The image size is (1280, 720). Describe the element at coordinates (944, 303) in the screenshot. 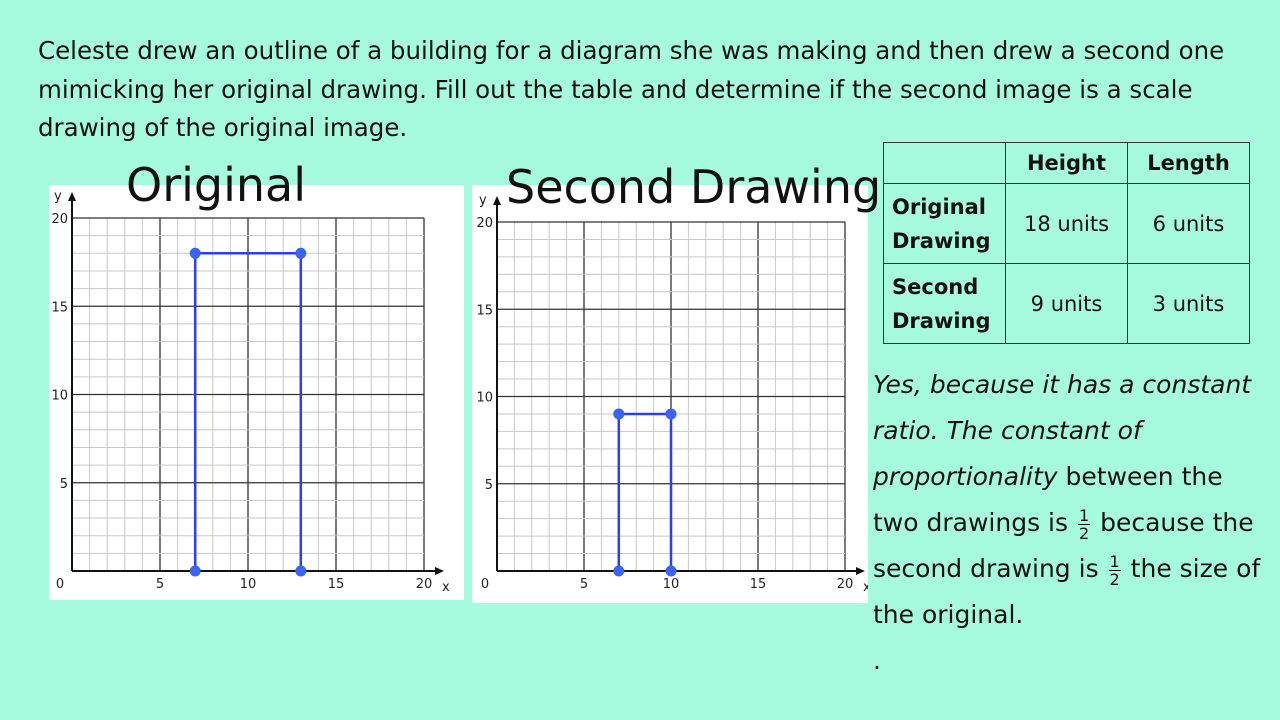

I see `row-label: Second Drawing` at that location.